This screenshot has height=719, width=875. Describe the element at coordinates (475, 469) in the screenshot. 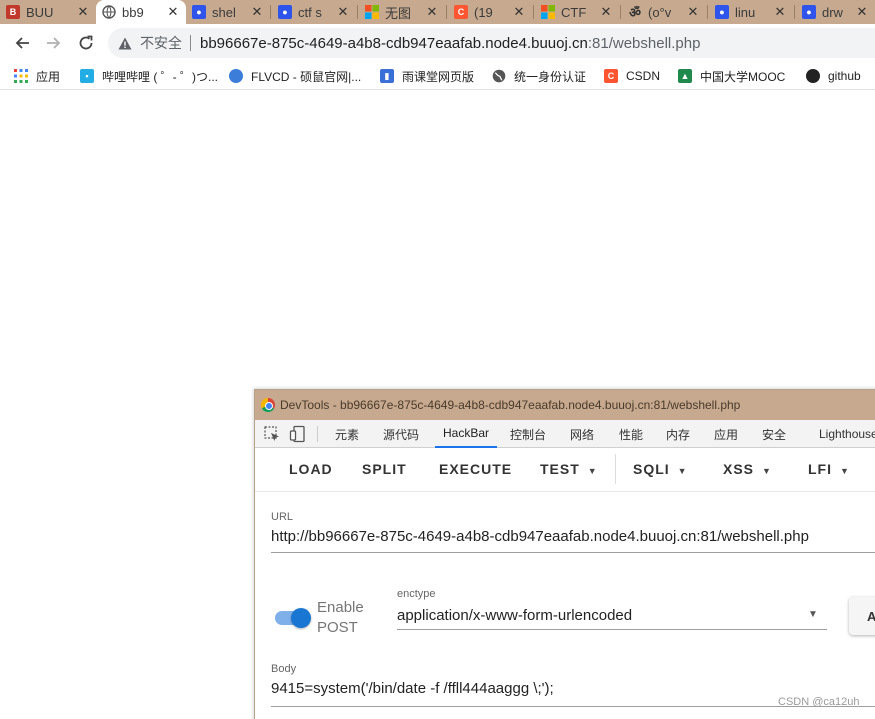

I see `execute-button: EXECUTE` at that location.